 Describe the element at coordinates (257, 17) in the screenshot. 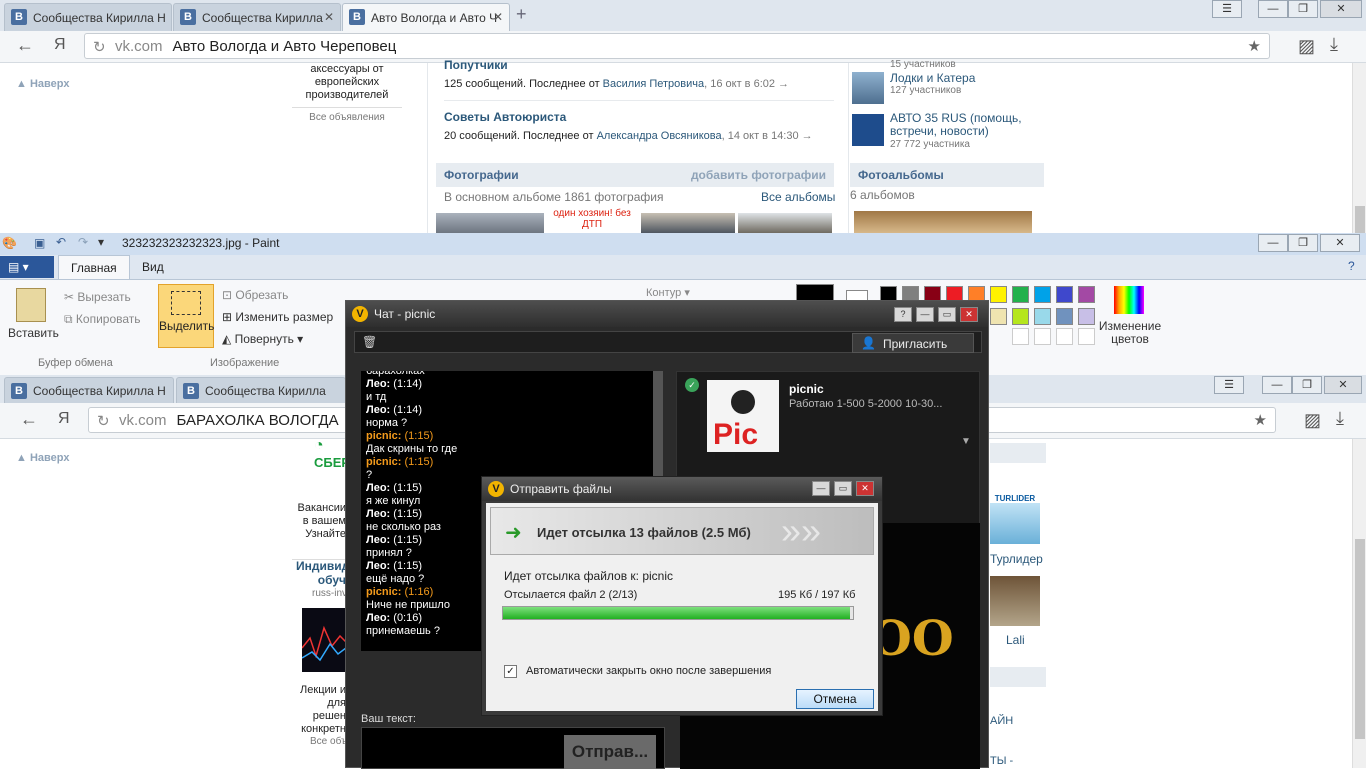

I see `browser-tab-2: B Сообщества Кирилла ✕` at that location.